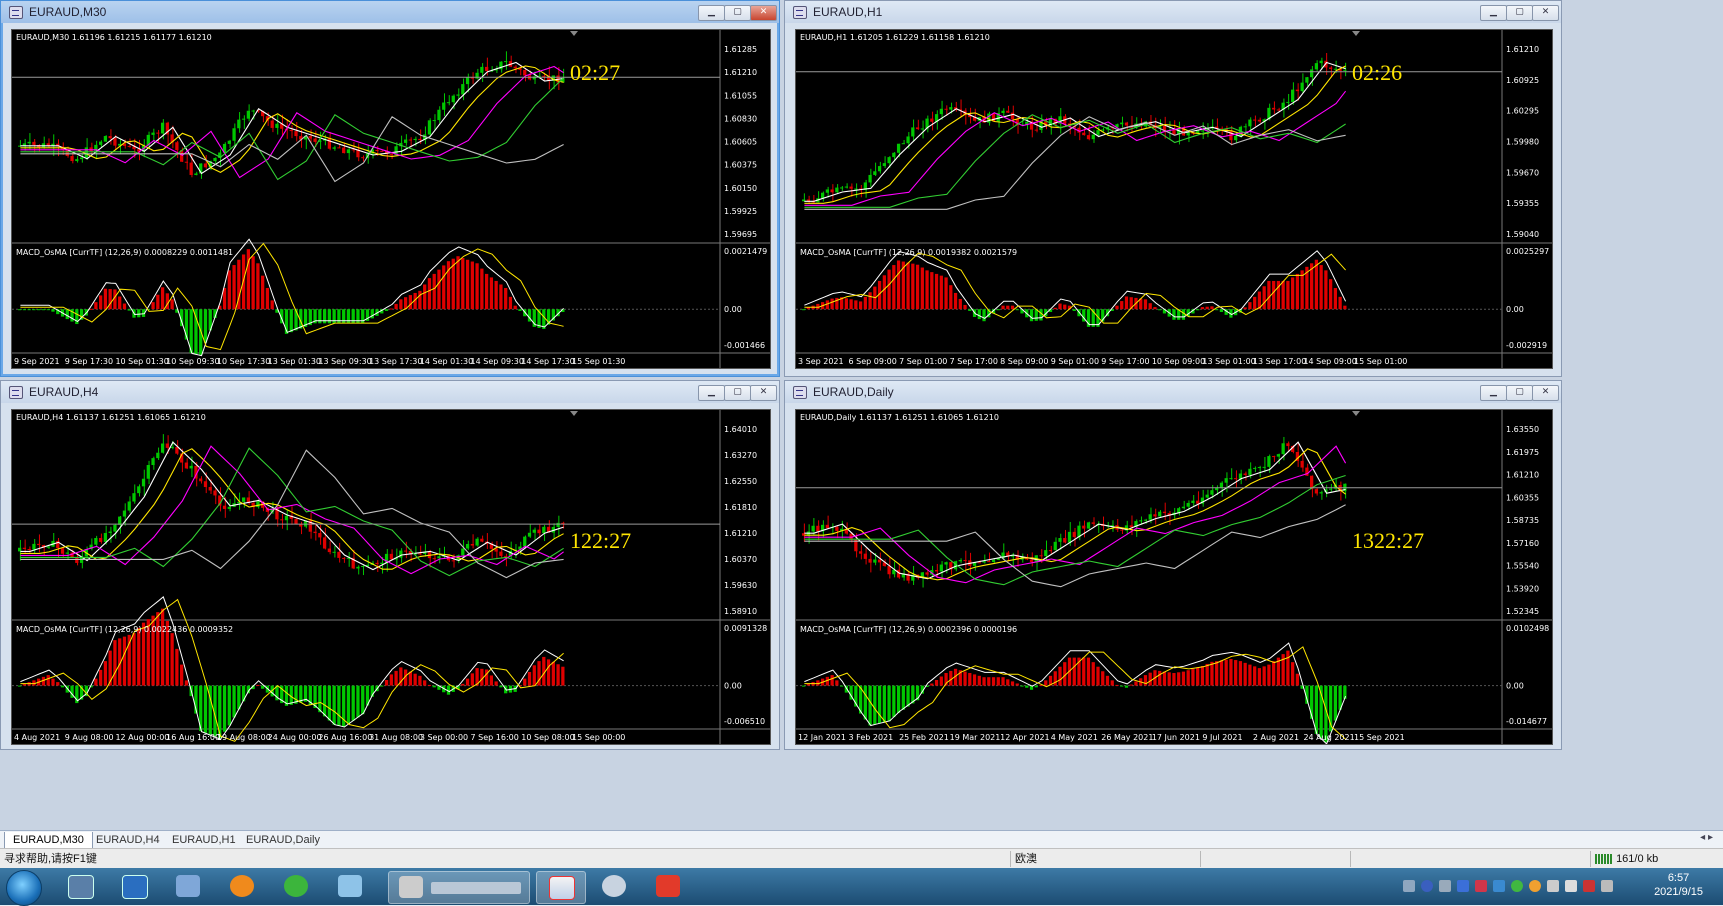 The width and height of the screenshot is (1723, 906). I want to click on time-axis-label: 15 Sep 00:00, so click(598, 737).